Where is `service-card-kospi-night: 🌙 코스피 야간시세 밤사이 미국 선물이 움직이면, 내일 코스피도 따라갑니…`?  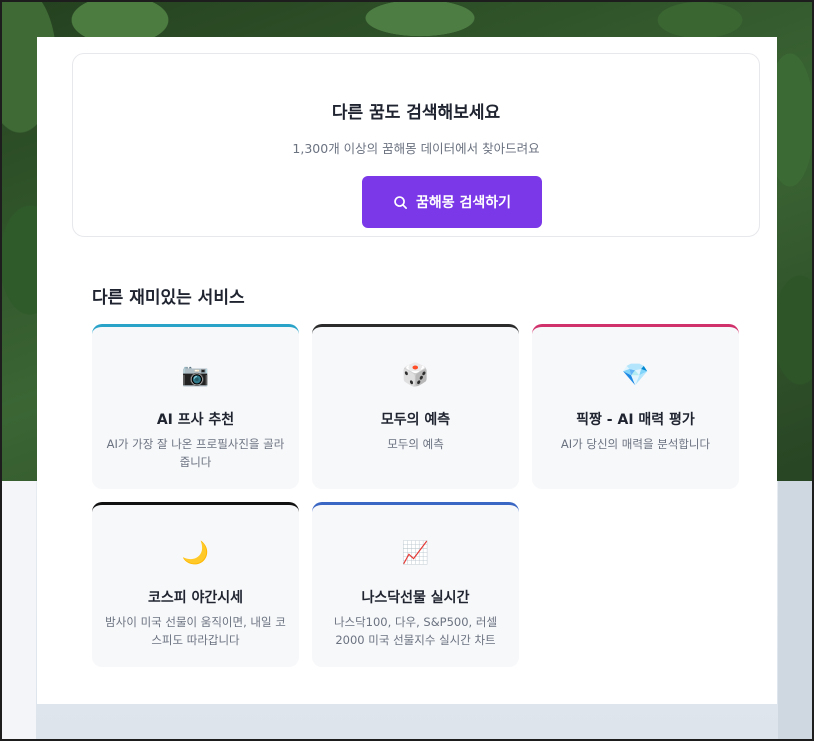
service-card-kospi-night: 🌙 코스피 야간시세 밤사이 미국 선물이 움직이면, 내일 코스피도 따라갑니… is located at coordinates (195, 584).